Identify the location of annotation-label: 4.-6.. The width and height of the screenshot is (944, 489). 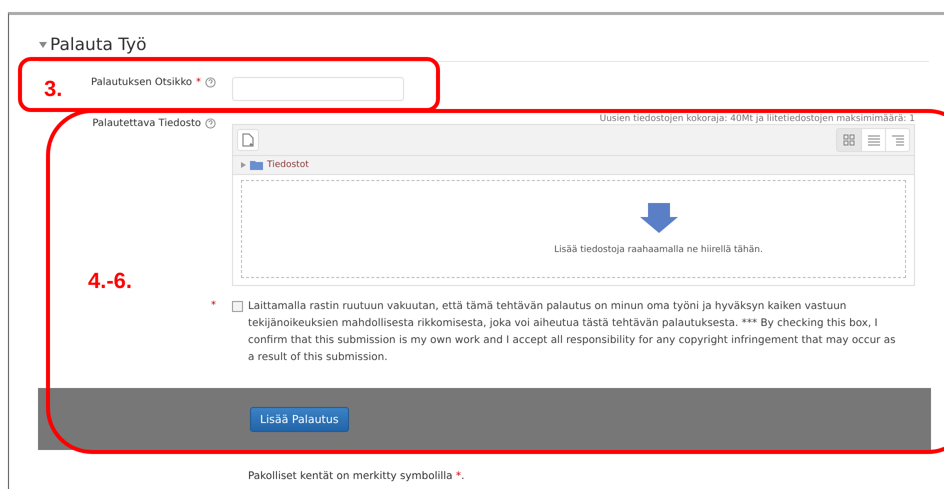
(110, 281).